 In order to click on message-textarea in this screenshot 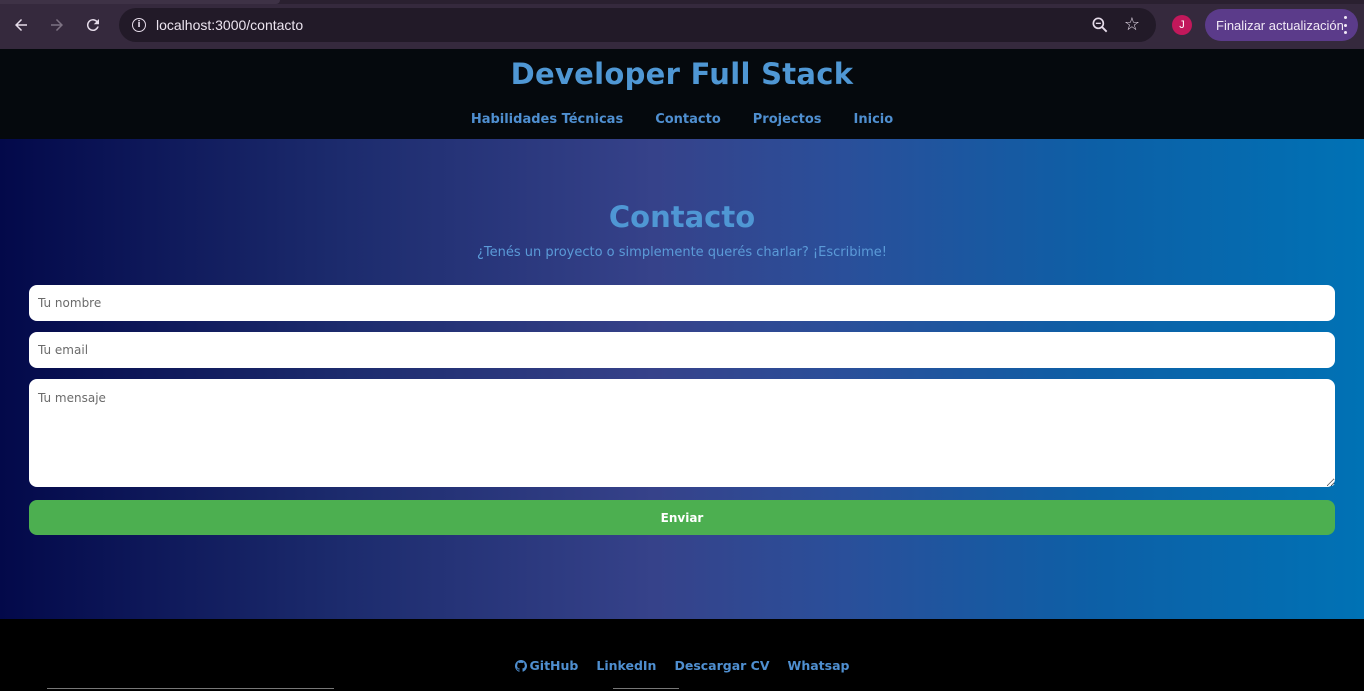, I will do `click(682, 433)`.